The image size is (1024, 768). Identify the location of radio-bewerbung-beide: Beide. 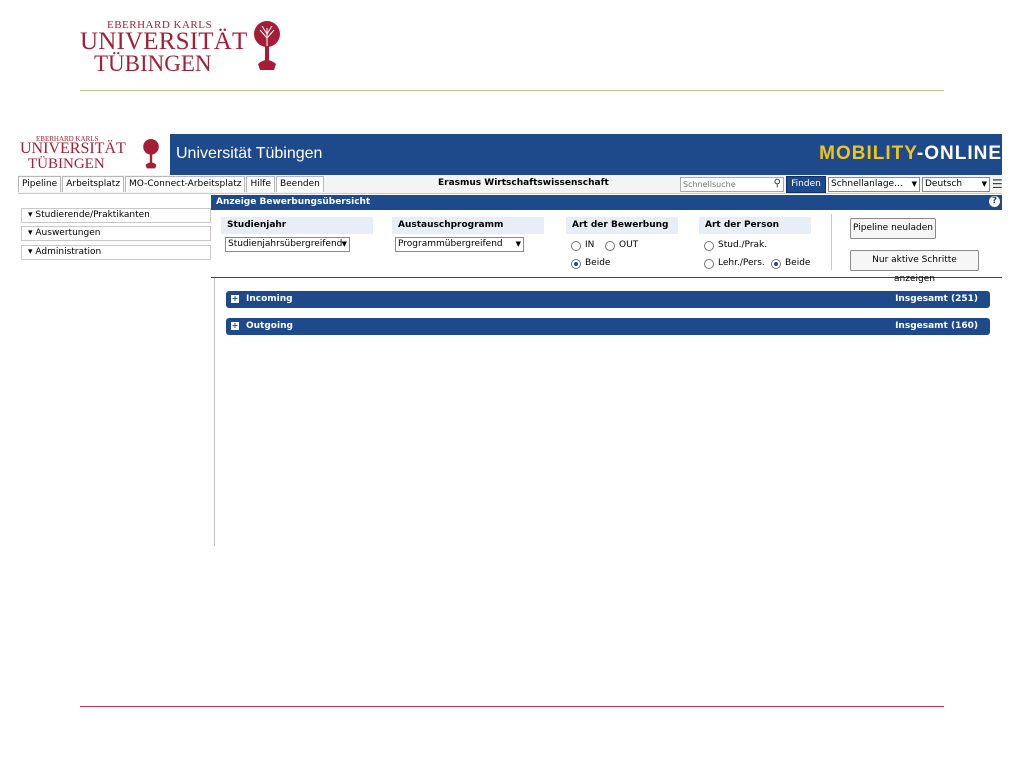
(590, 263).